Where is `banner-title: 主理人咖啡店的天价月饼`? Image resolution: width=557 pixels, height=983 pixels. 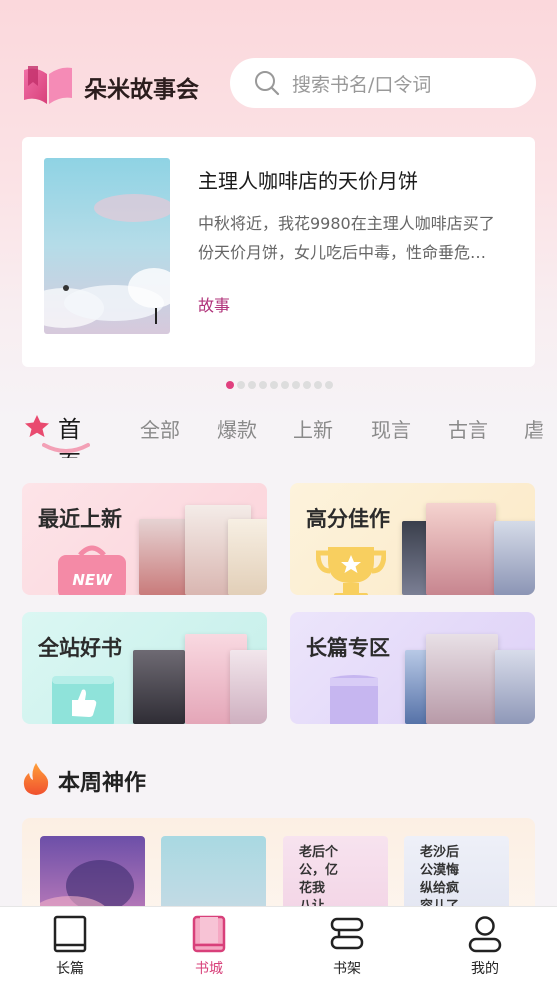
banner-title: 主理人咖啡店的天价月饼 is located at coordinates (308, 181).